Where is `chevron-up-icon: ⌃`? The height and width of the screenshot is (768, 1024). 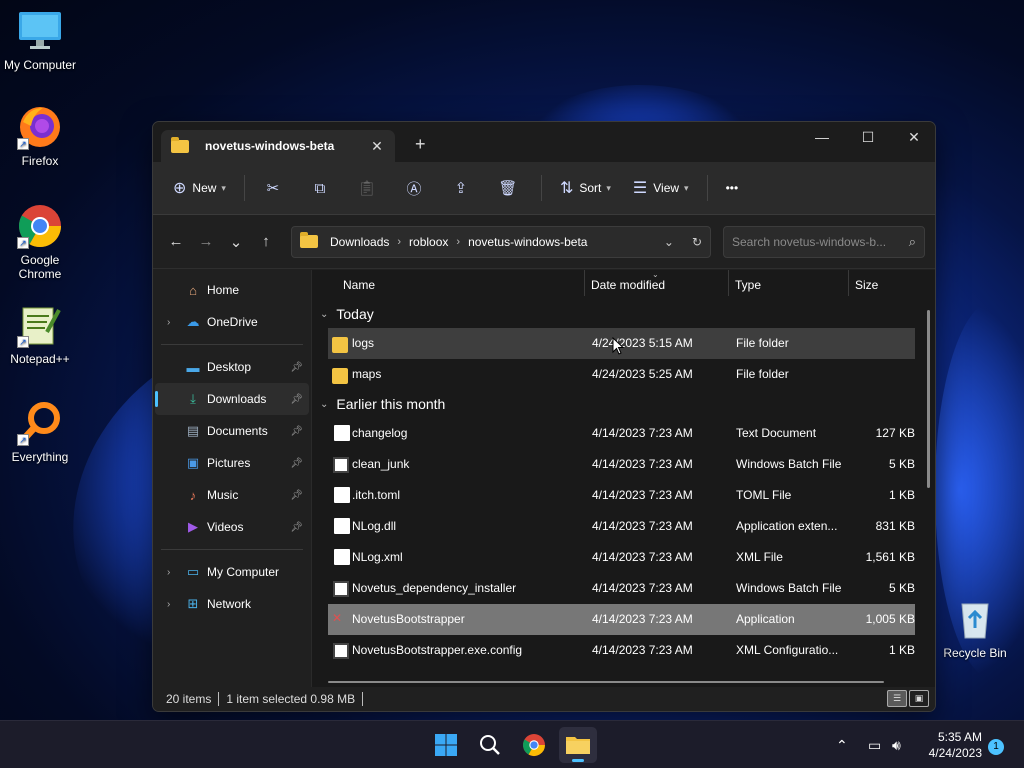 chevron-up-icon: ⌃ is located at coordinates (842, 745).